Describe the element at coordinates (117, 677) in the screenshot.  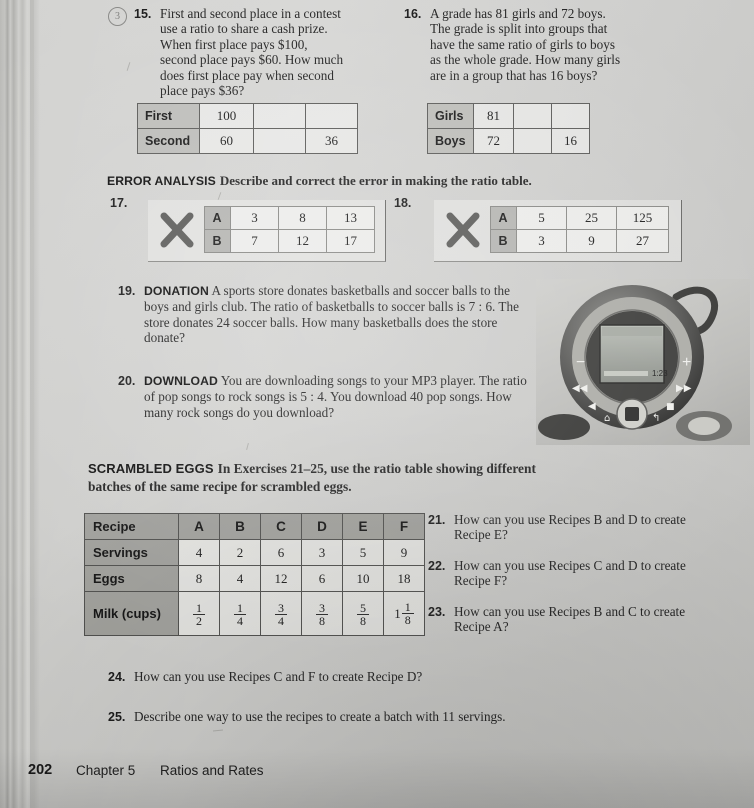
I see `exercise-24-number: 24.` at that location.